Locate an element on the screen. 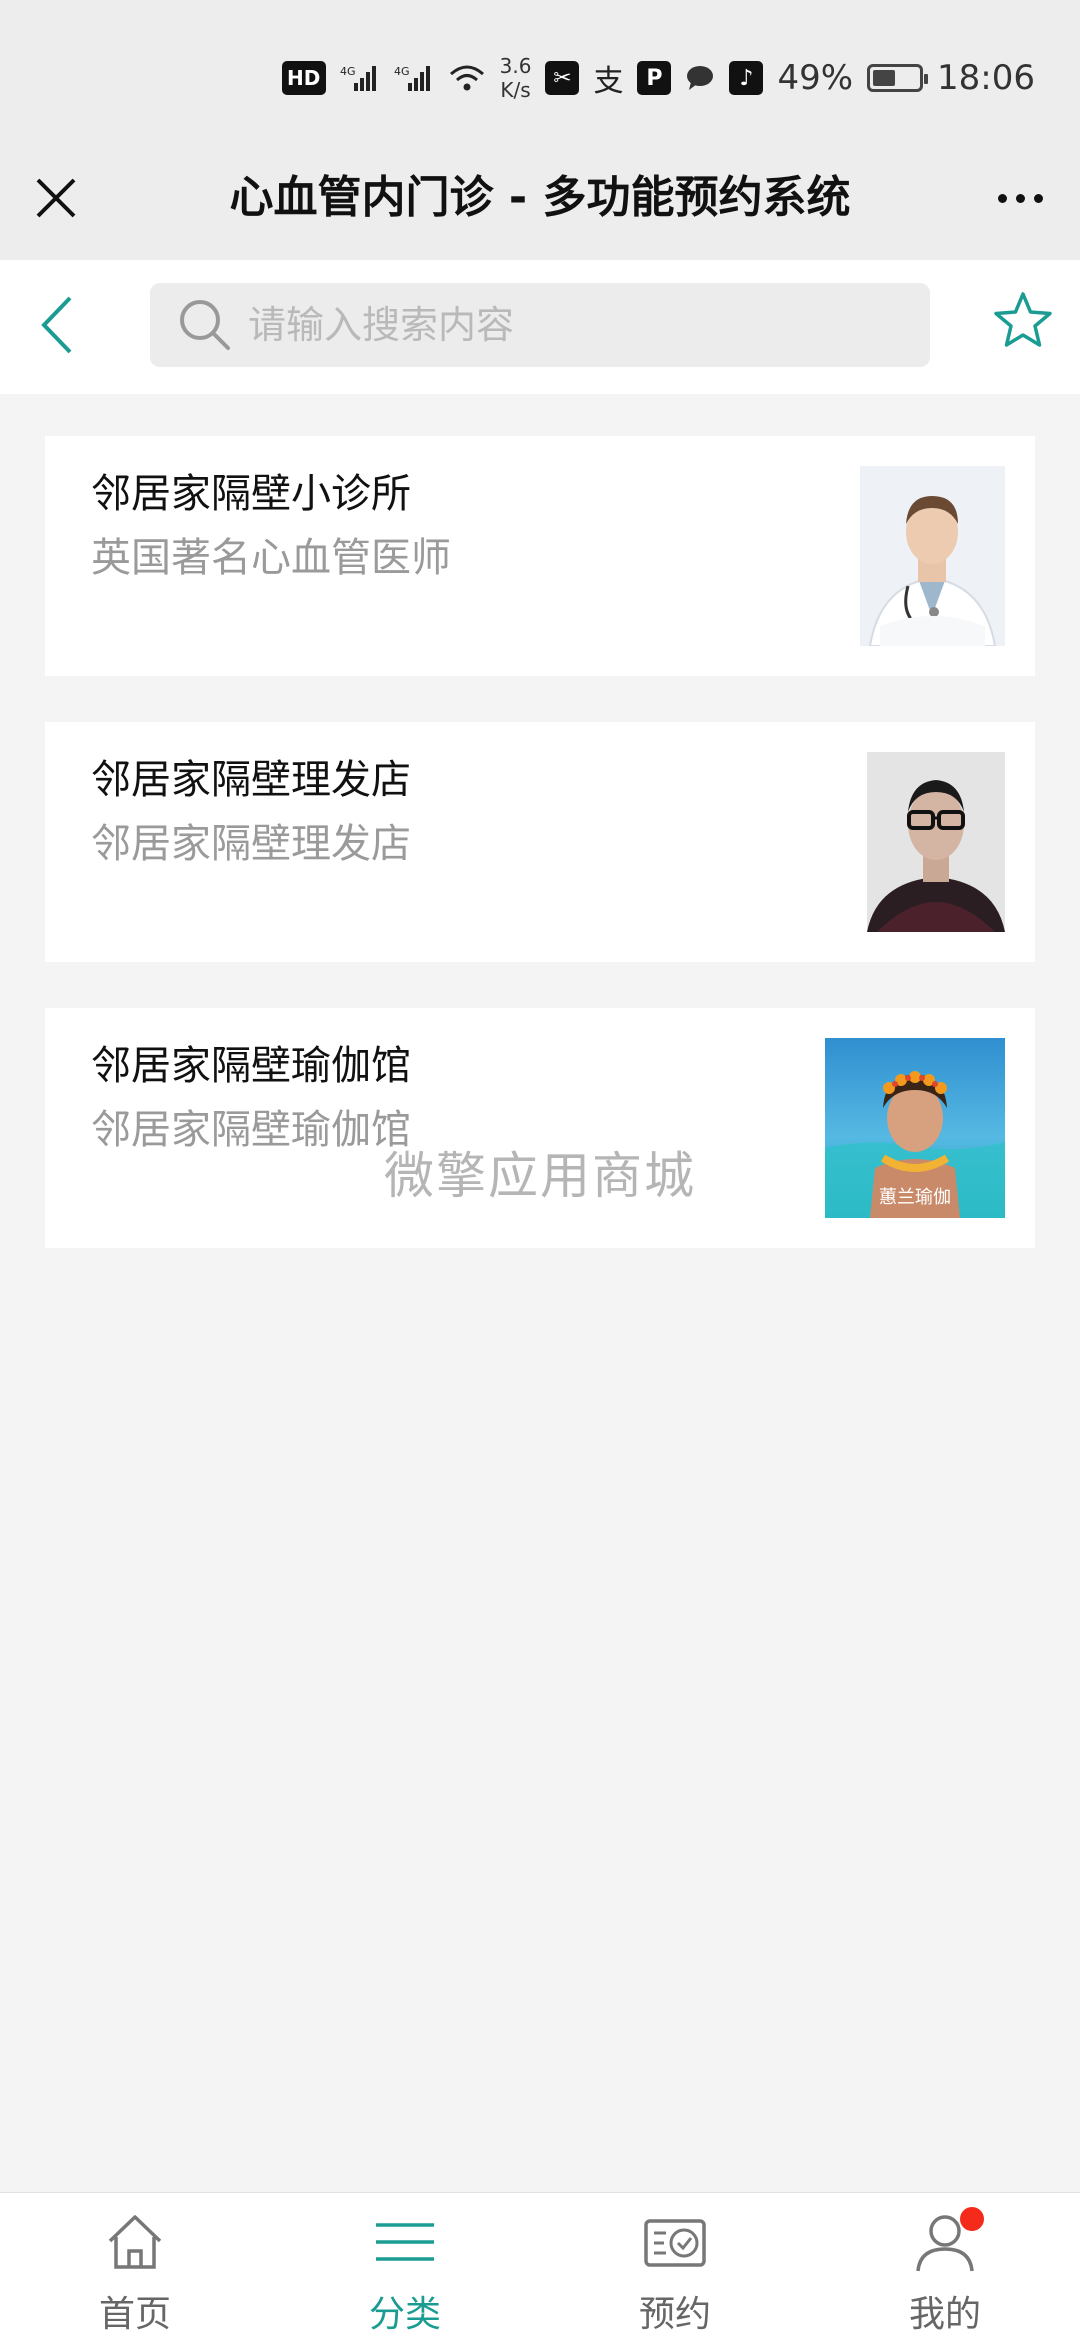 This screenshot has height=2340, width=1080. tab-booking: 预约 is located at coordinates (675, 2266).